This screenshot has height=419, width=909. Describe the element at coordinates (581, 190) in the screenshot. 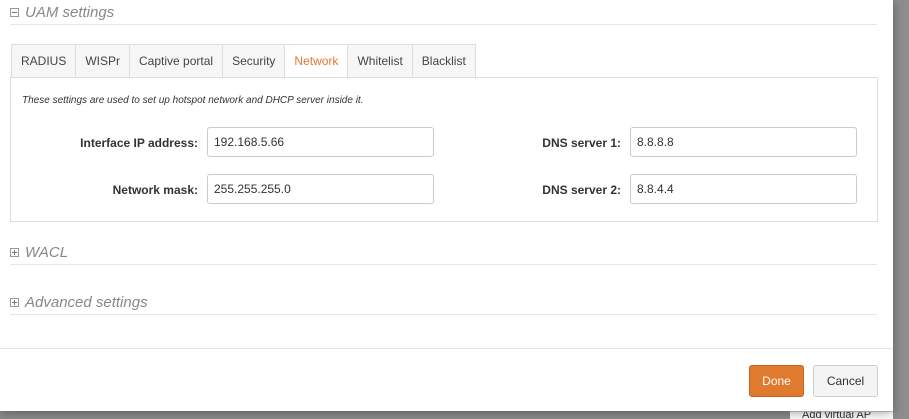

I see `dns-server-2-label: DNS server 2:` at that location.